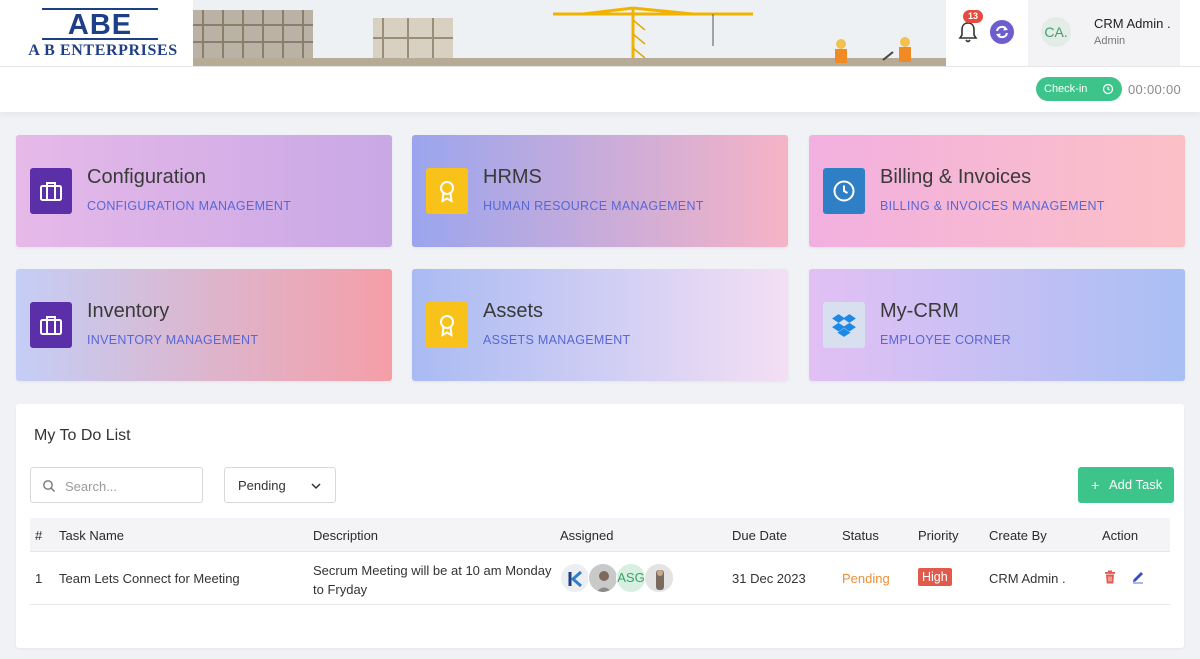  What do you see at coordinates (769, 578) in the screenshot?
I see `due-date: 31 Dec 2023` at bounding box center [769, 578].